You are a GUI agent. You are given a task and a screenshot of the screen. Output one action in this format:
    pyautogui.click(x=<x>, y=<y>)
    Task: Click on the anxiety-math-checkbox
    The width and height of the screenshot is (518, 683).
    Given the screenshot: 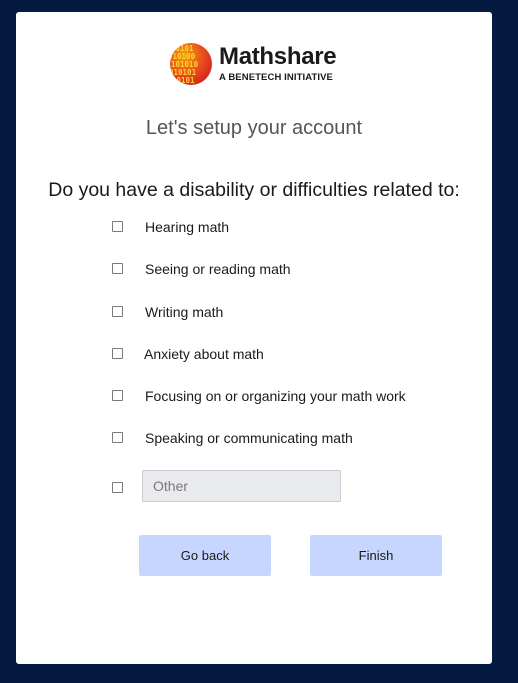 What is the action you would take?
    pyautogui.click(x=117, y=353)
    